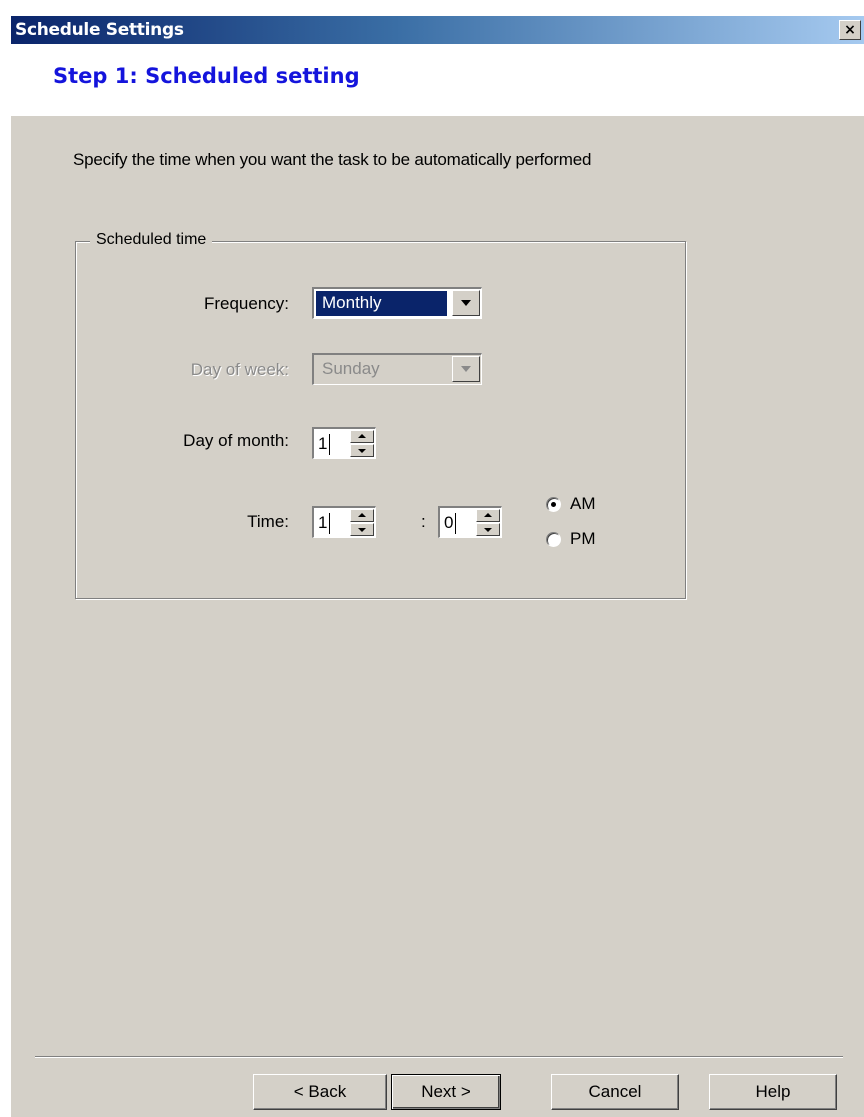 The image size is (864, 1117). Describe the element at coordinates (583, 504) in the screenshot. I see `am-label: AM` at that location.